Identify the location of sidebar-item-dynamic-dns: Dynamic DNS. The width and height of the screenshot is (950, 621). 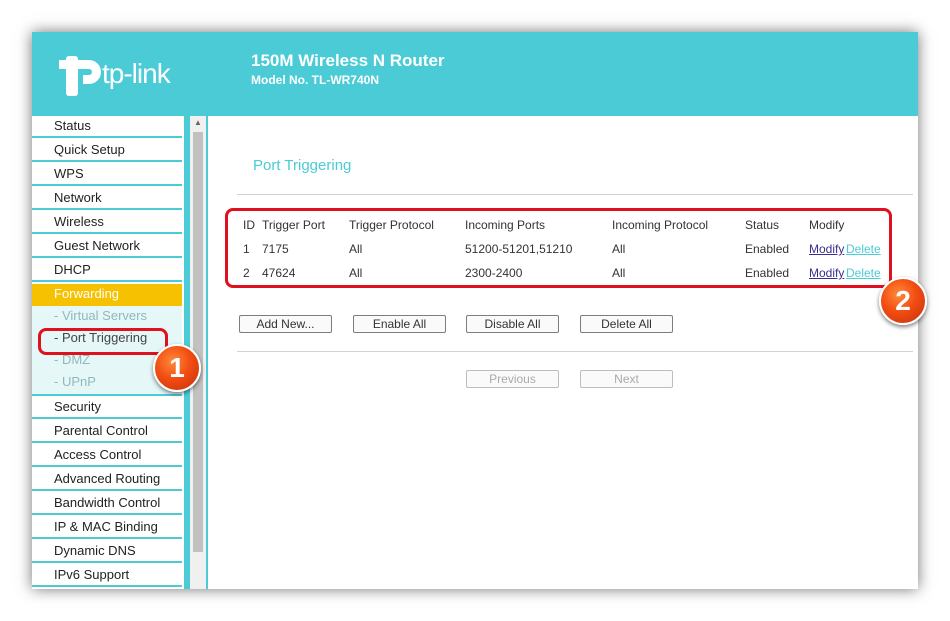
(107, 552).